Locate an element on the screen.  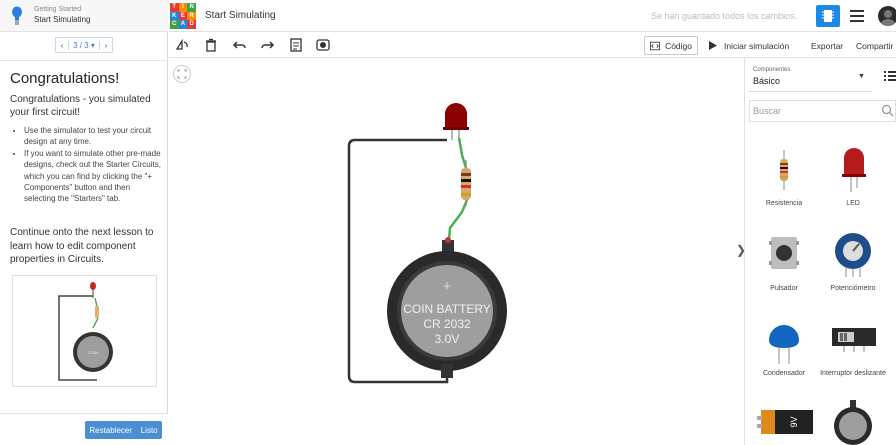
coin-battery-icon is located at coordinates (853, 422).